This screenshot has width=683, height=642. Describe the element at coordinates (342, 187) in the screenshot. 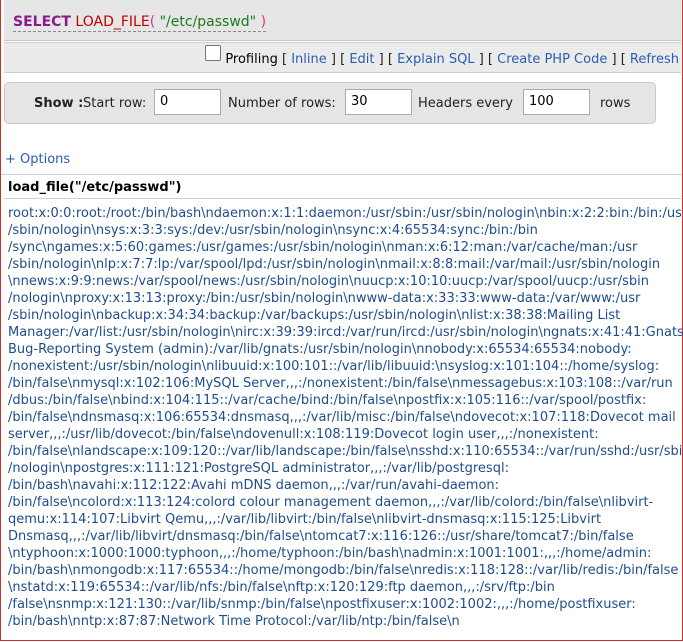

I see `result-column-header: load_file("/etc/passwd")` at that location.